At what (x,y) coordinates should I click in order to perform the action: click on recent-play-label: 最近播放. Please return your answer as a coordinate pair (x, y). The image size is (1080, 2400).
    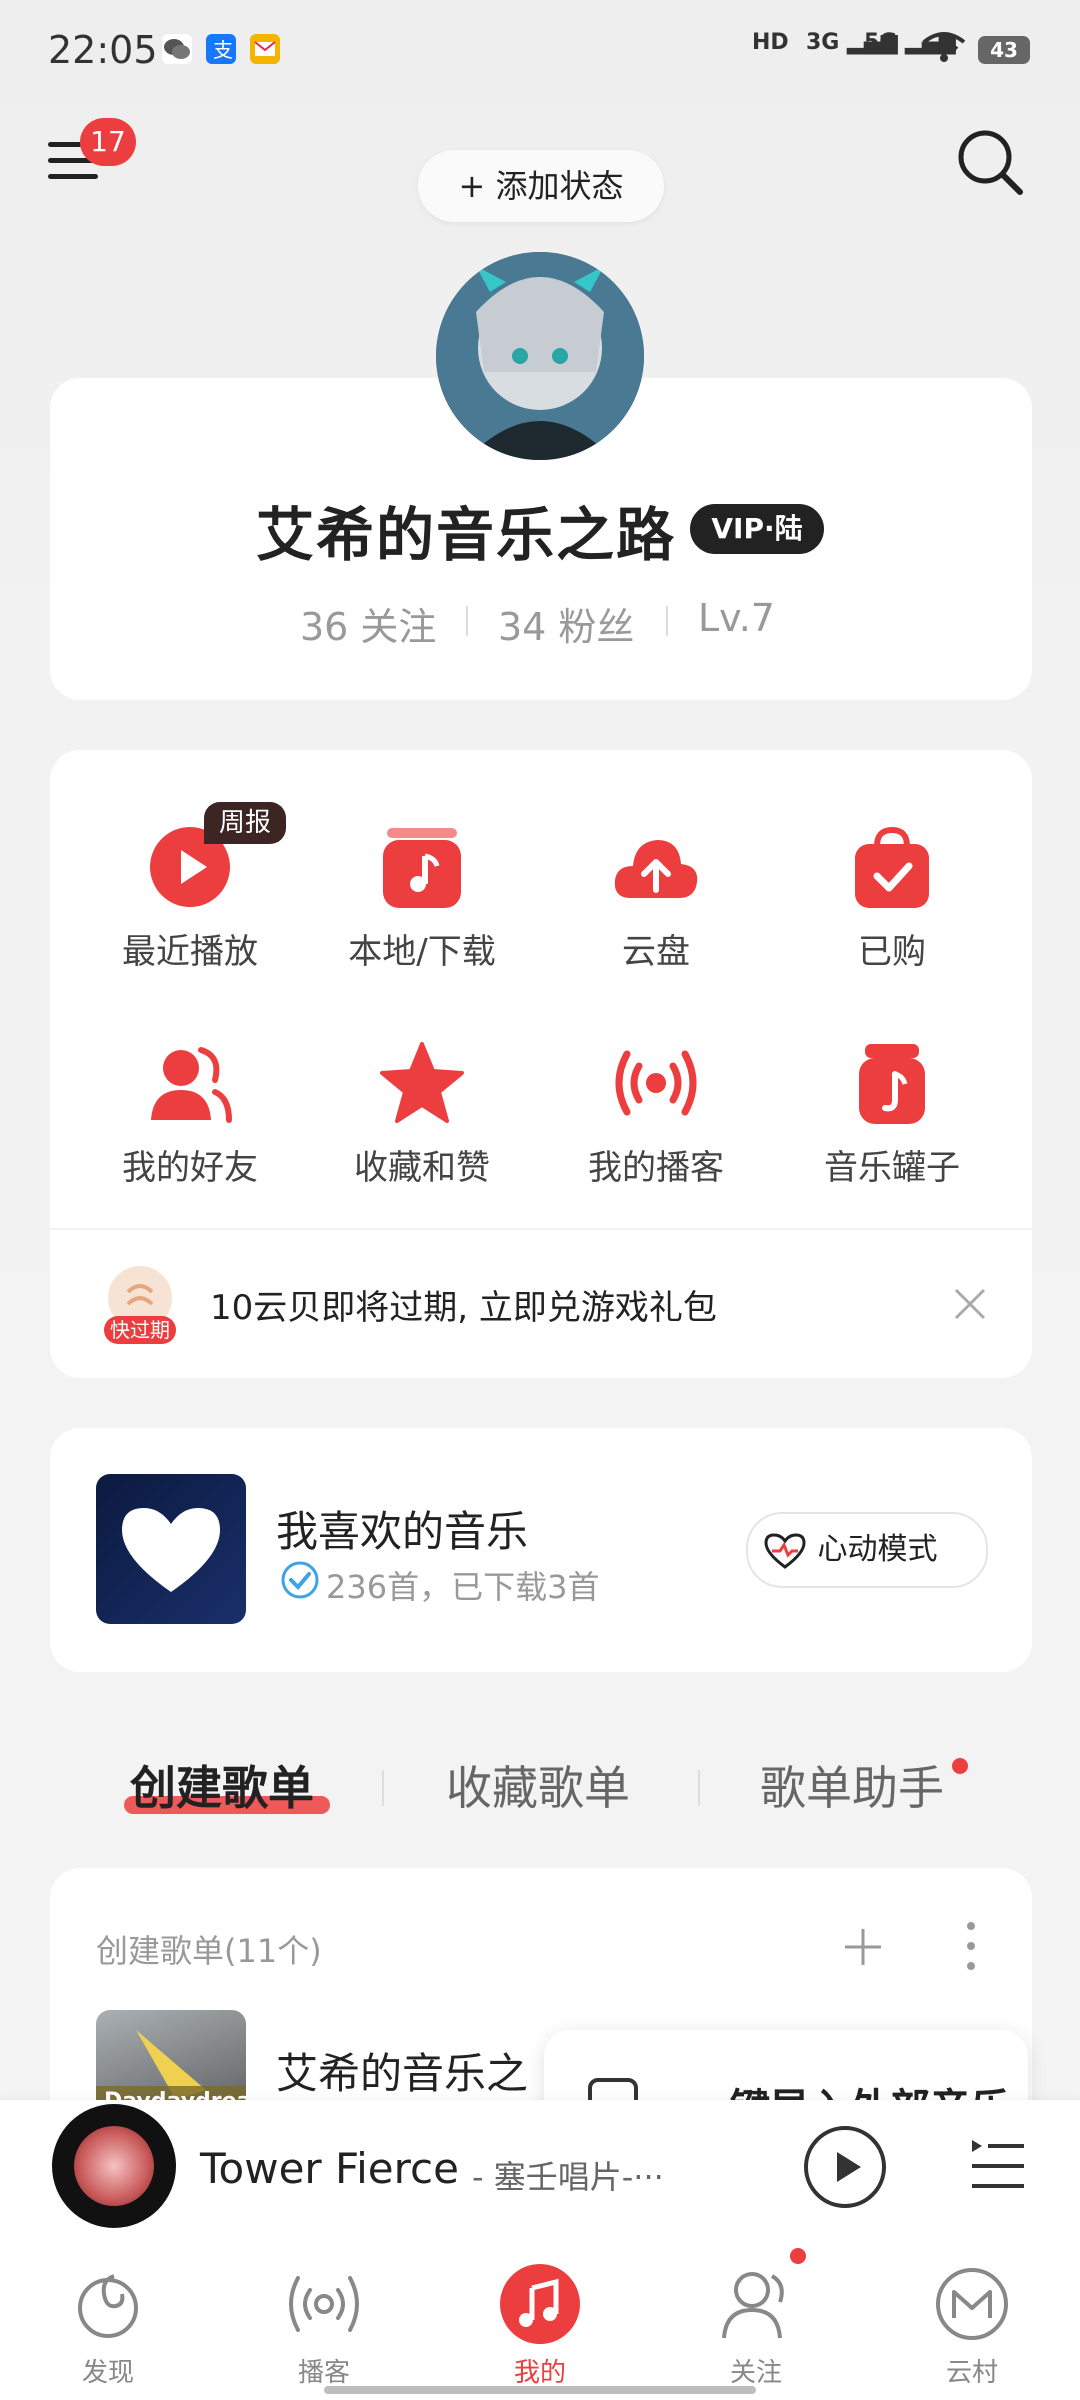
    Looking at the image, I should click on (190, 952).